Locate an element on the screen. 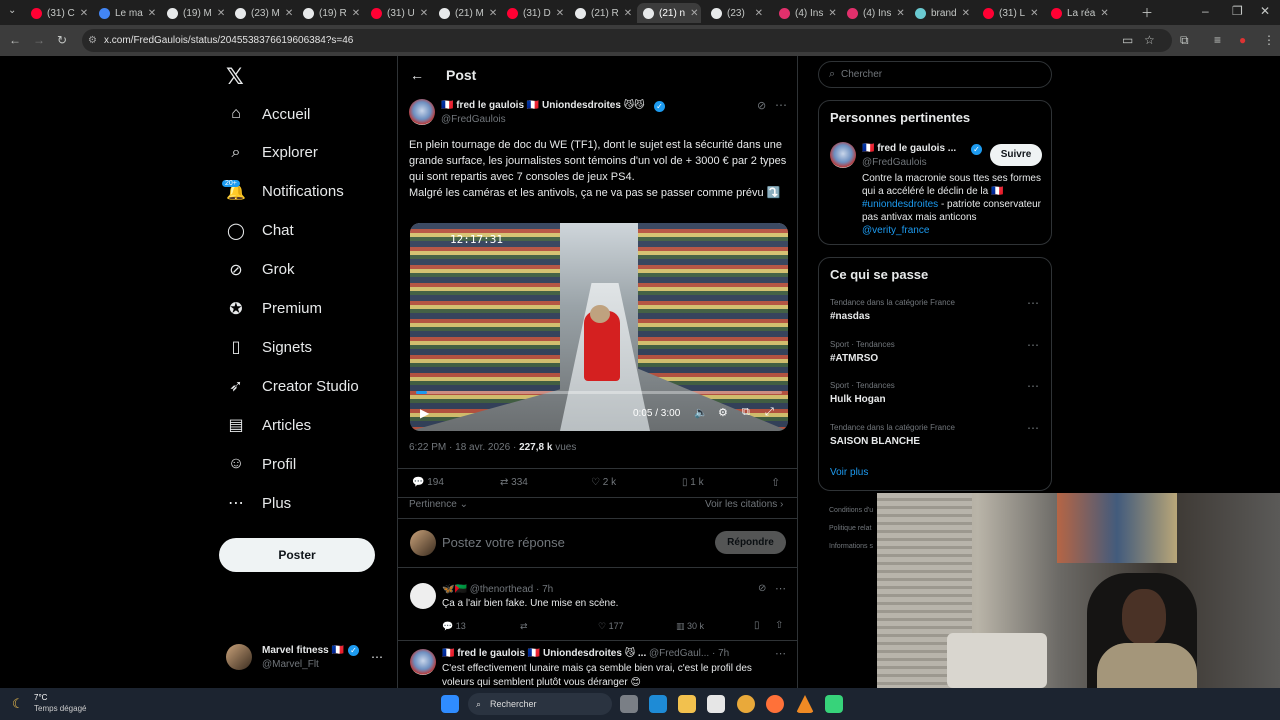 The width and height of the screenshot is (1280, 720). reply-bookmark-icon: ▯ is located at coordinates (757, 625).